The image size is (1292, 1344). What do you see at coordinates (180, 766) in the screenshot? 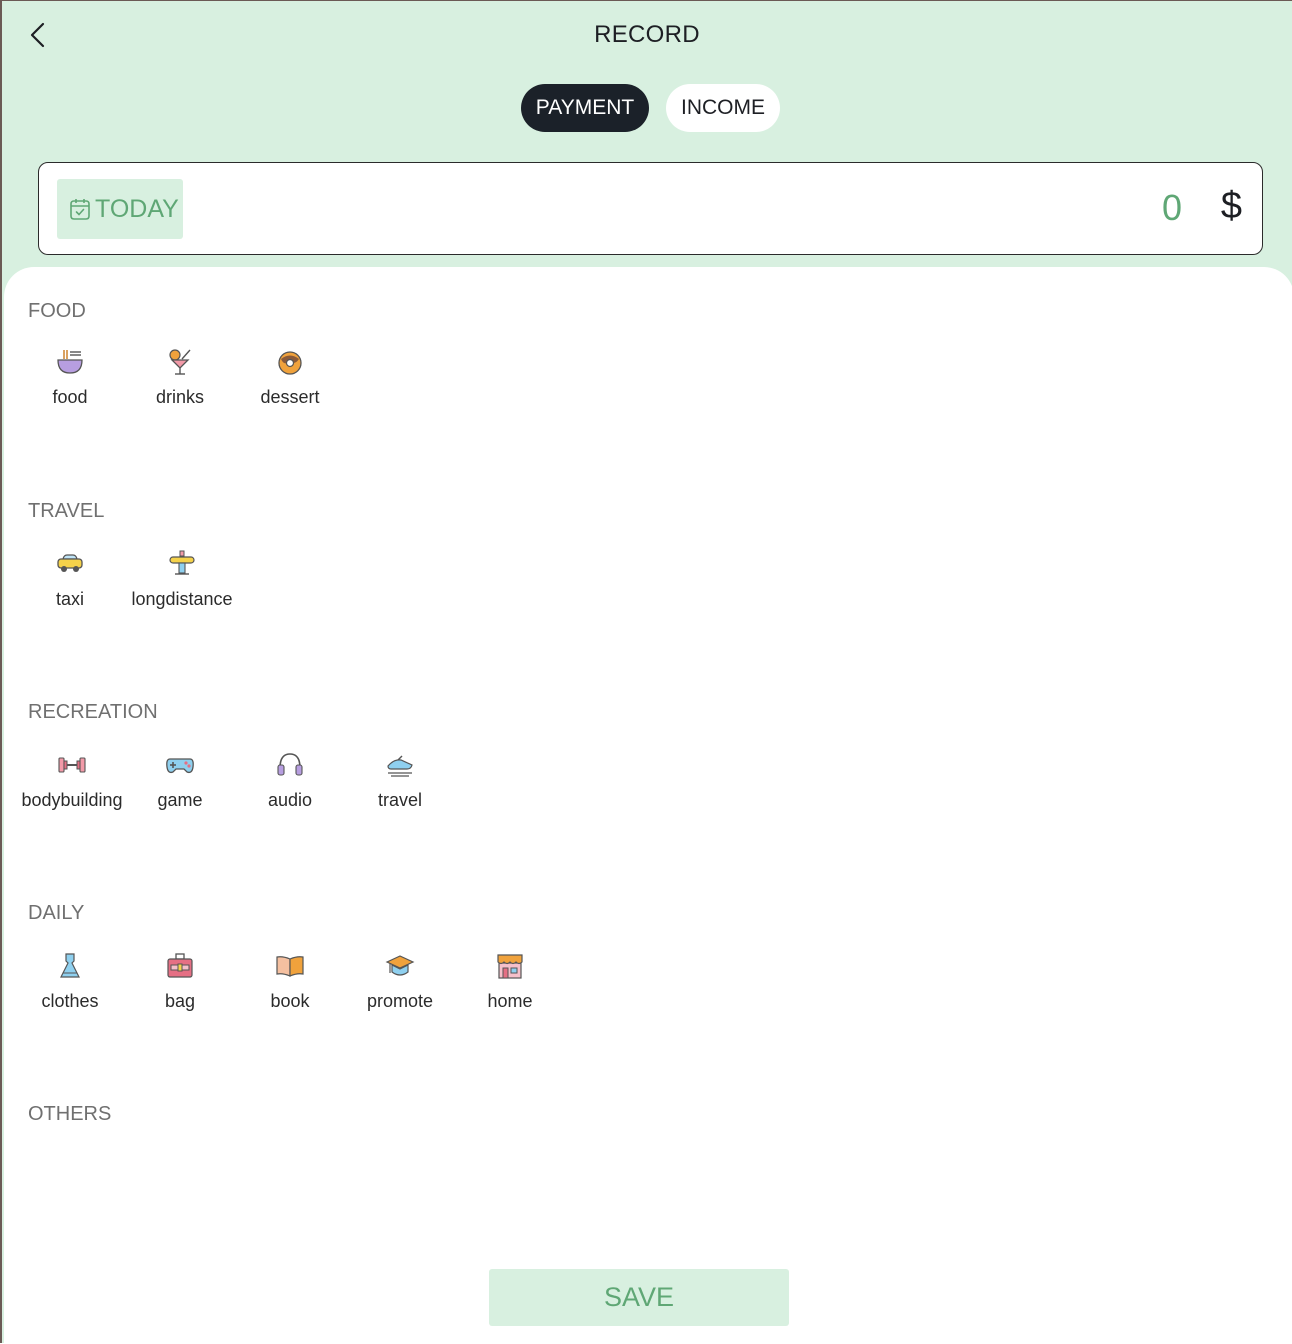
I see `gamepad-icon` at bounding box center [180, 766].